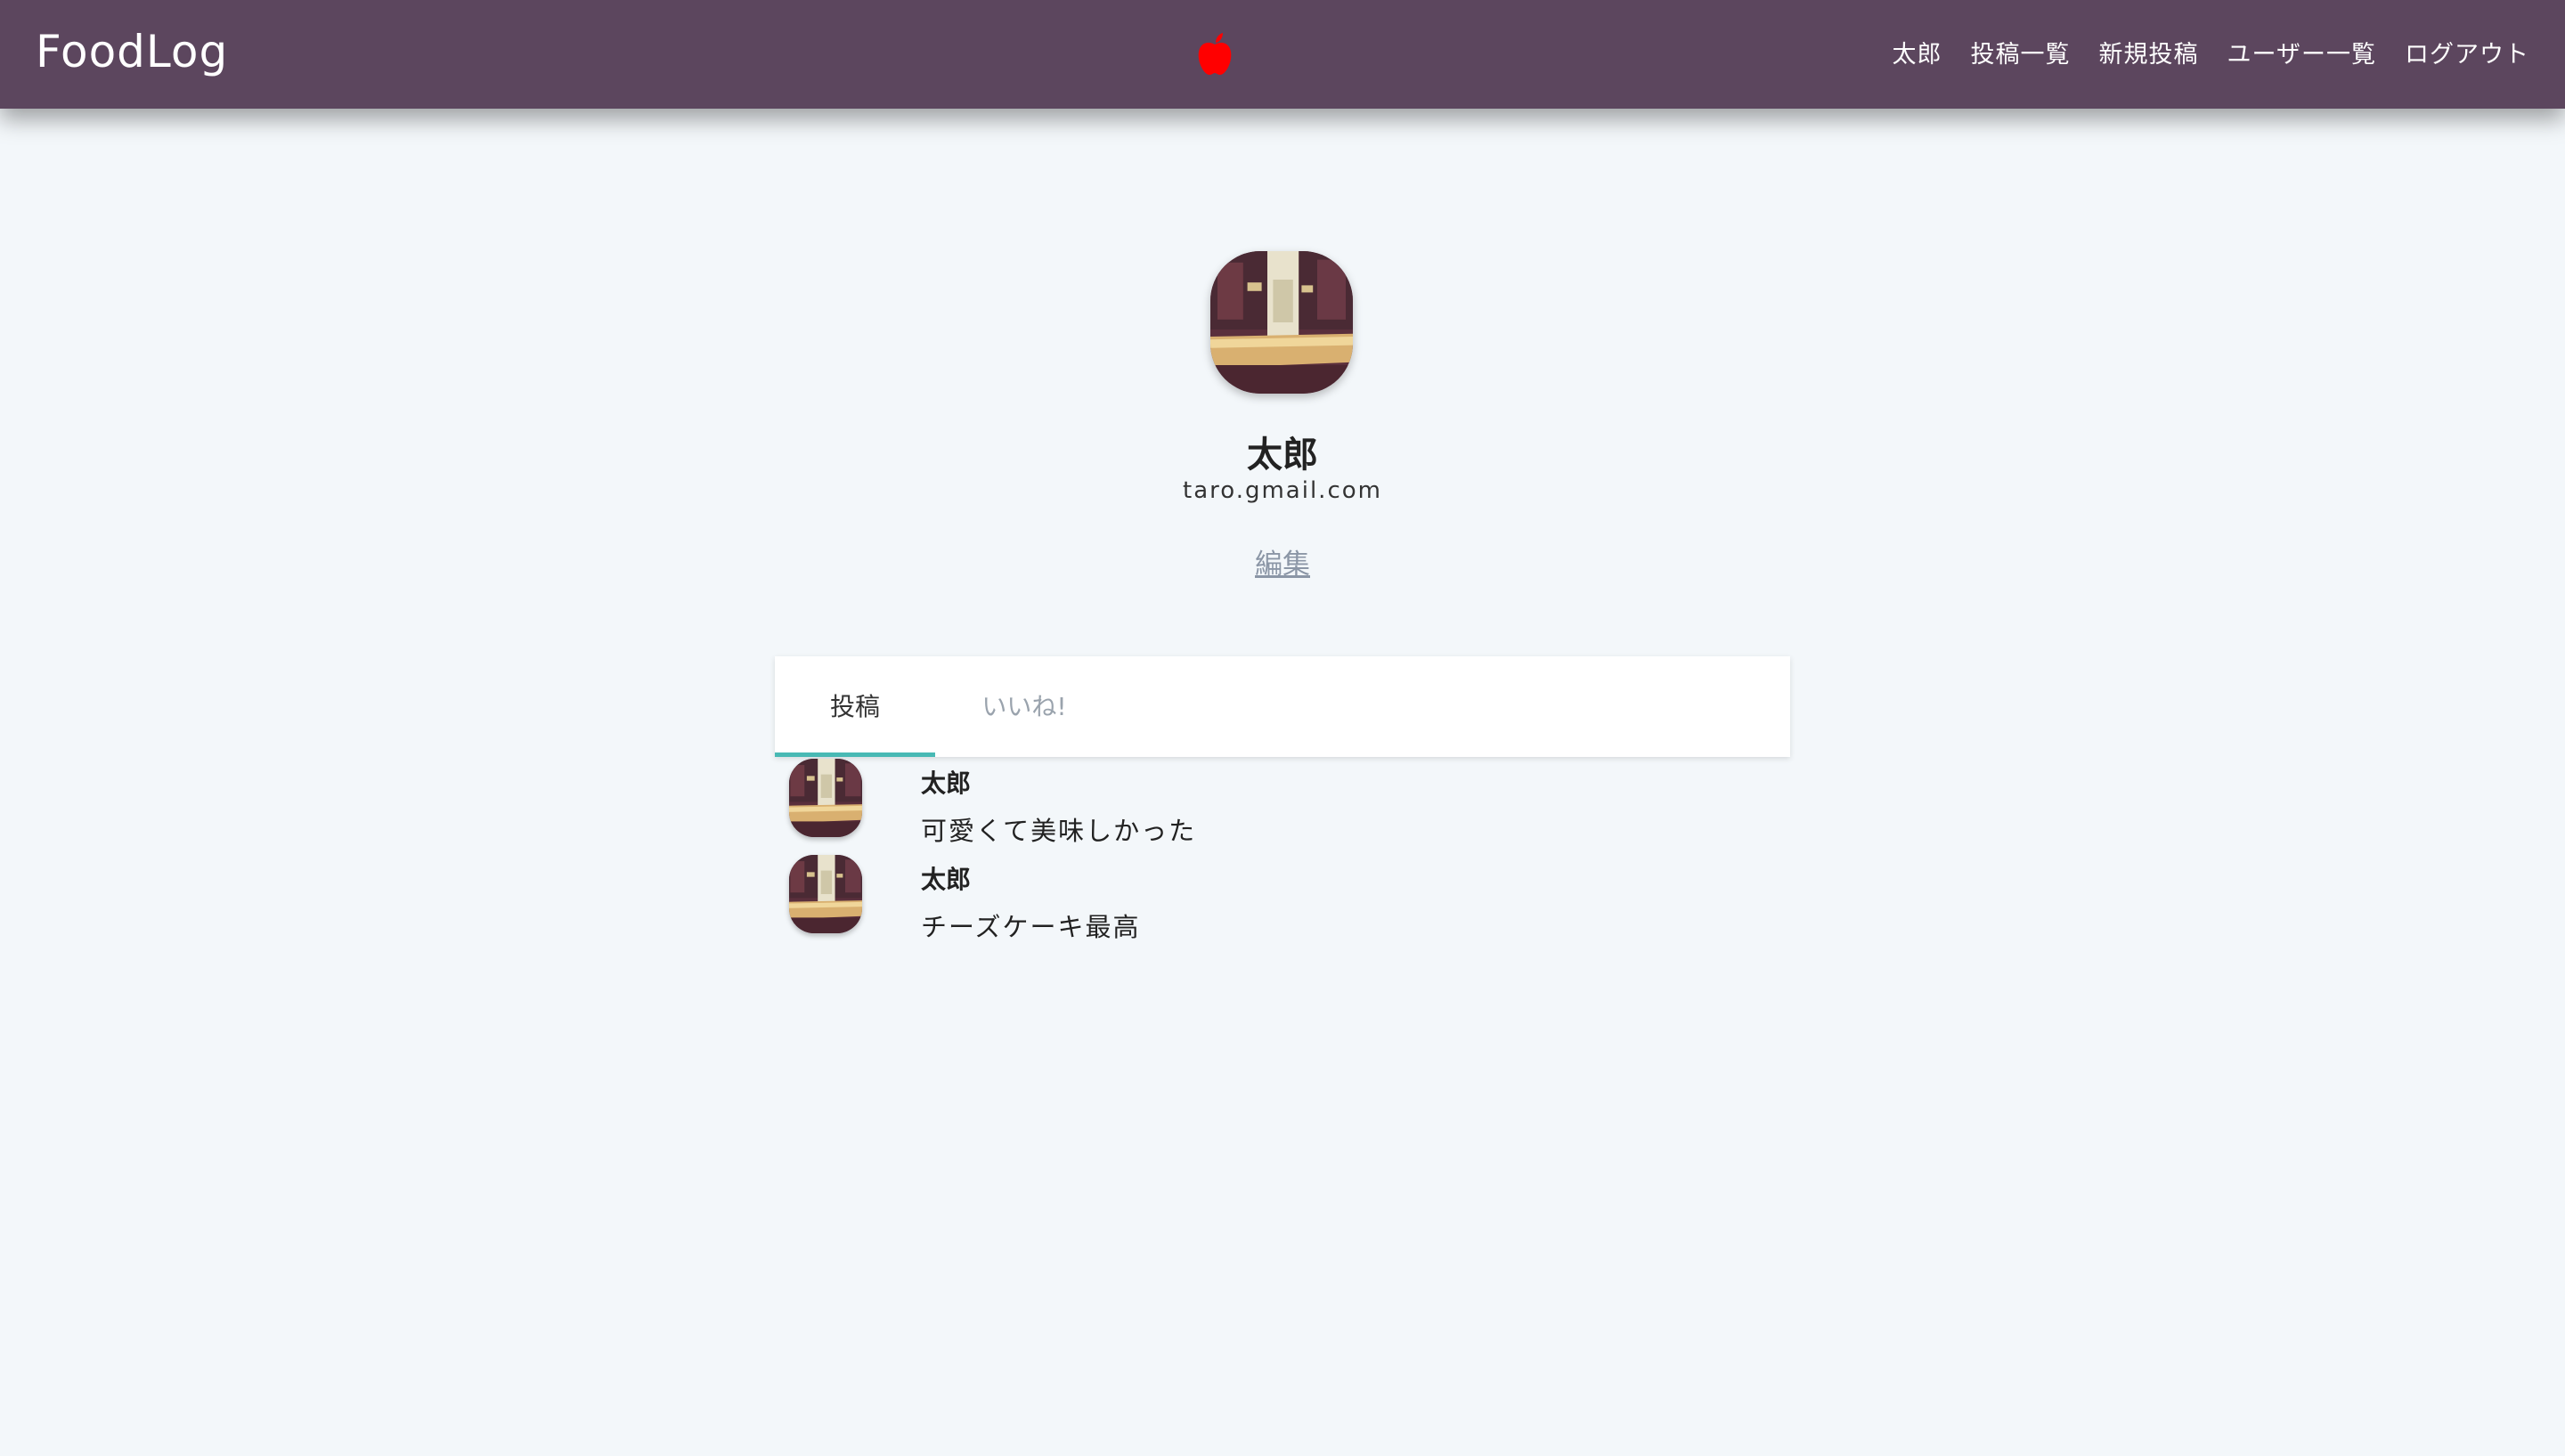 The width and height of the screenshot is (2565, 1456). What do you see at coordinates (855, 754) in the screenshot?
I see `active-tab-indicator` at bounding box center [855, 754].